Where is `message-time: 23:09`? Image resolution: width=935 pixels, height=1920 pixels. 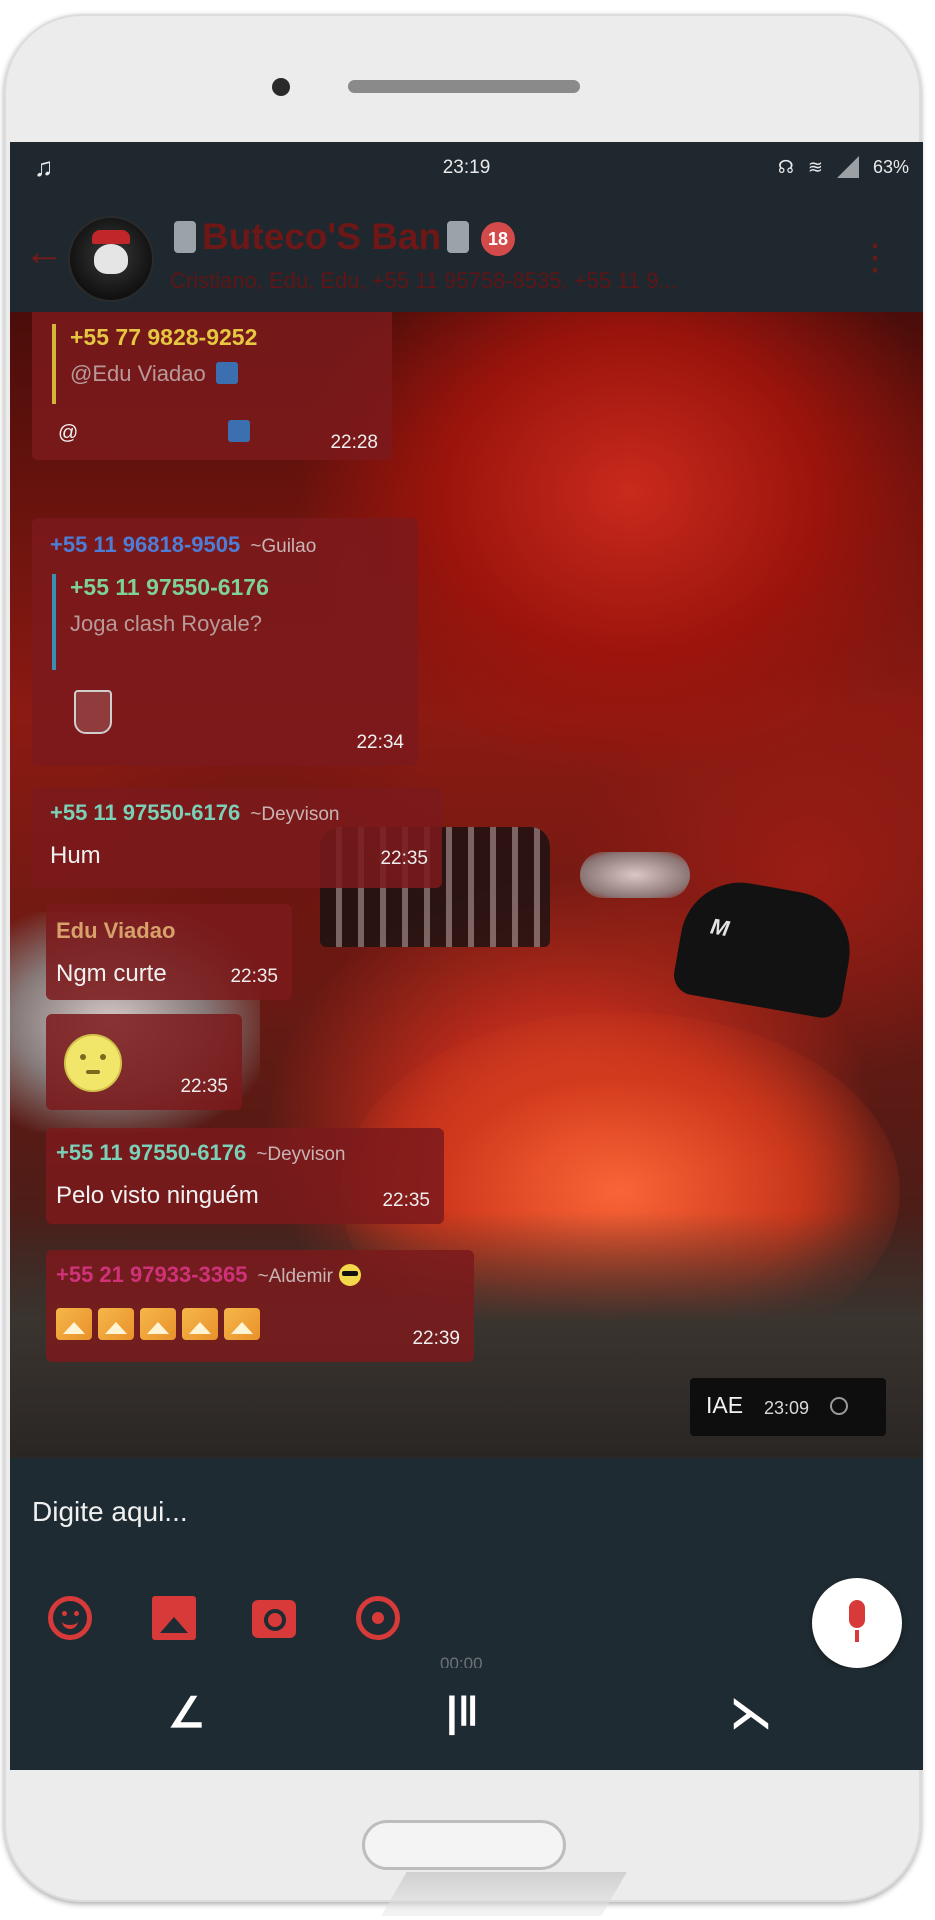
message-time: 23:09 is located at coordinates (787, 1408).